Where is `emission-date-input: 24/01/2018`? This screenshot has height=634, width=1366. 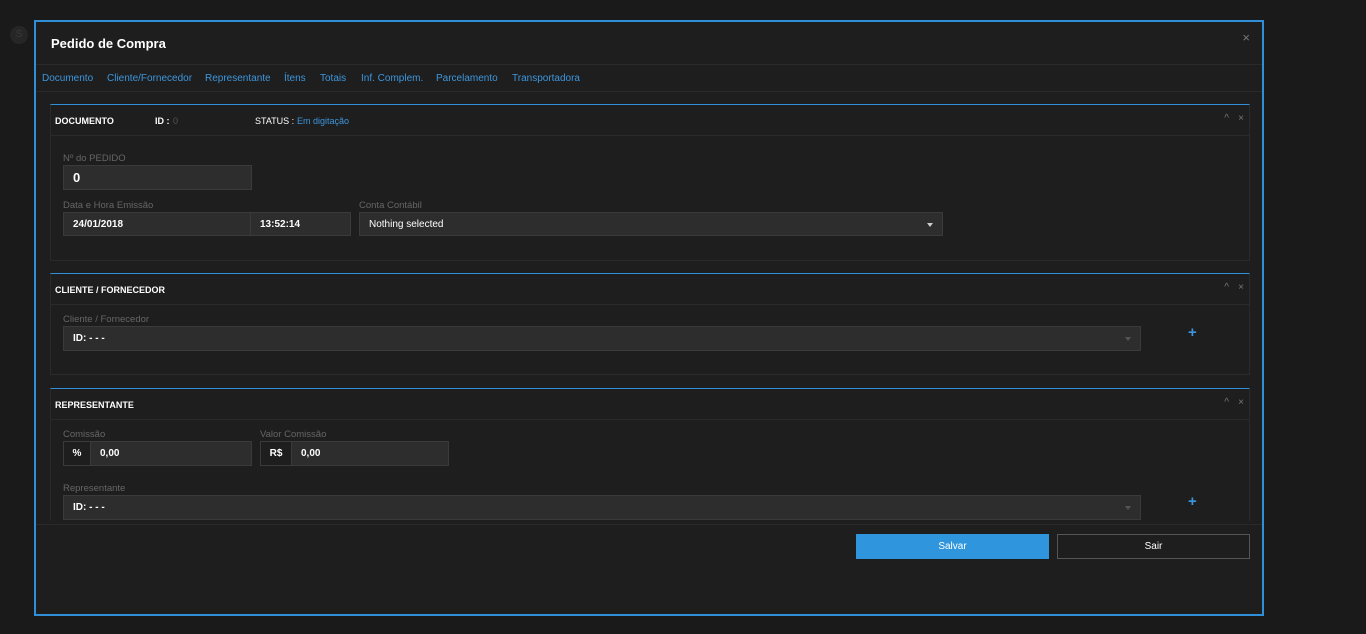 emission-date-input: 24/01/2018 is located at coordinates (157, 224).